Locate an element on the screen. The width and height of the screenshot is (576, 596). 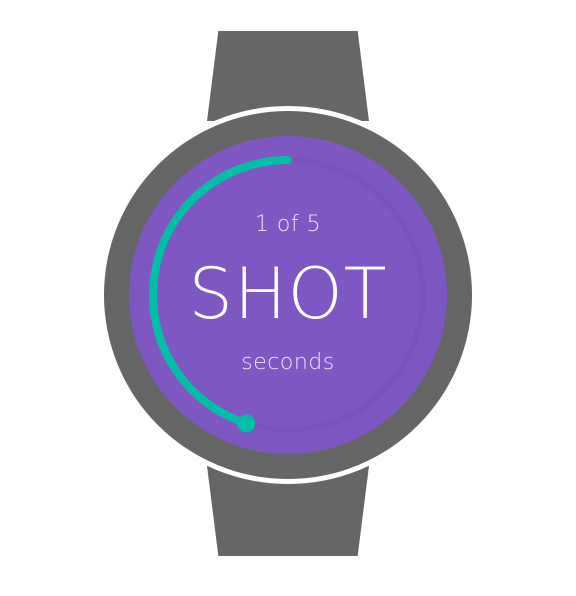
progress-knob is located at coordinates (246, 423).